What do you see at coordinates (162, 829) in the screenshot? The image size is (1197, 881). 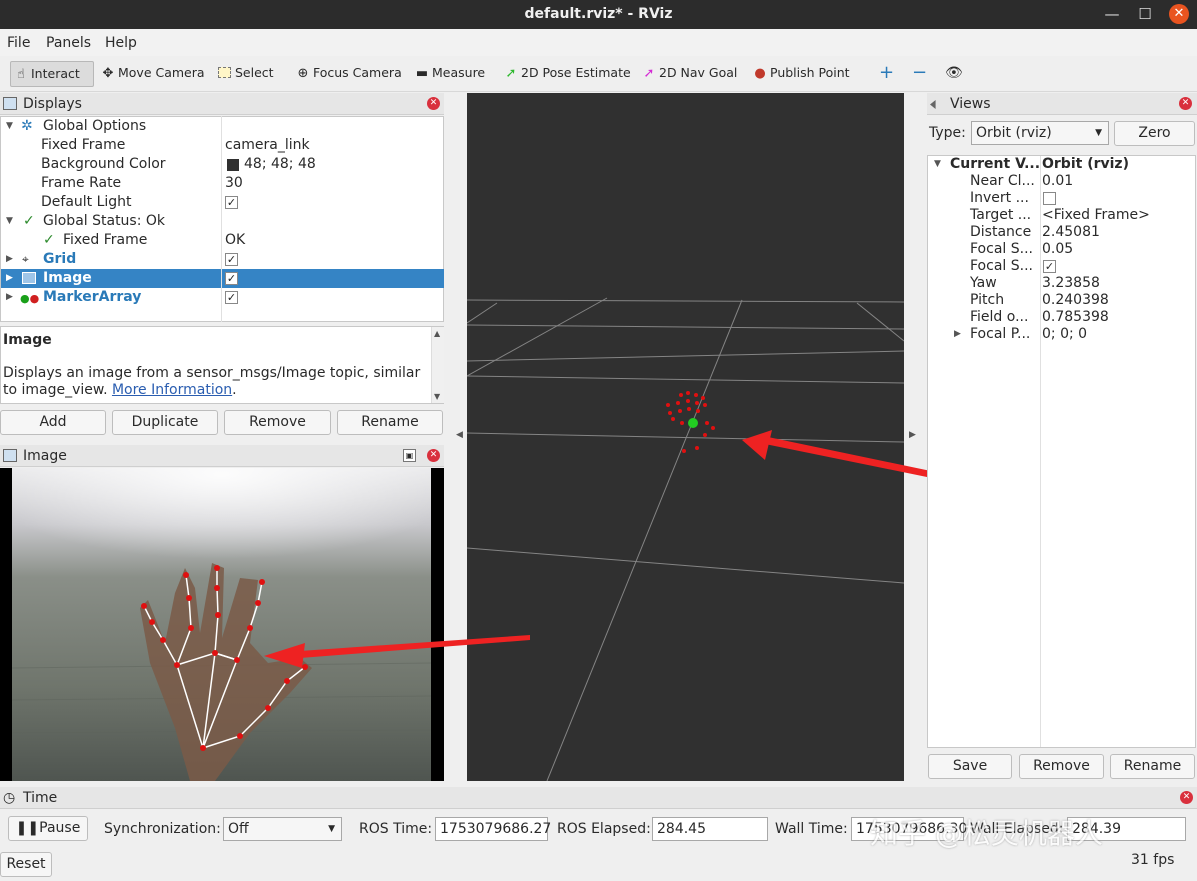 I see `sync-label: Synchronization:` at bounding box center [162, 829].